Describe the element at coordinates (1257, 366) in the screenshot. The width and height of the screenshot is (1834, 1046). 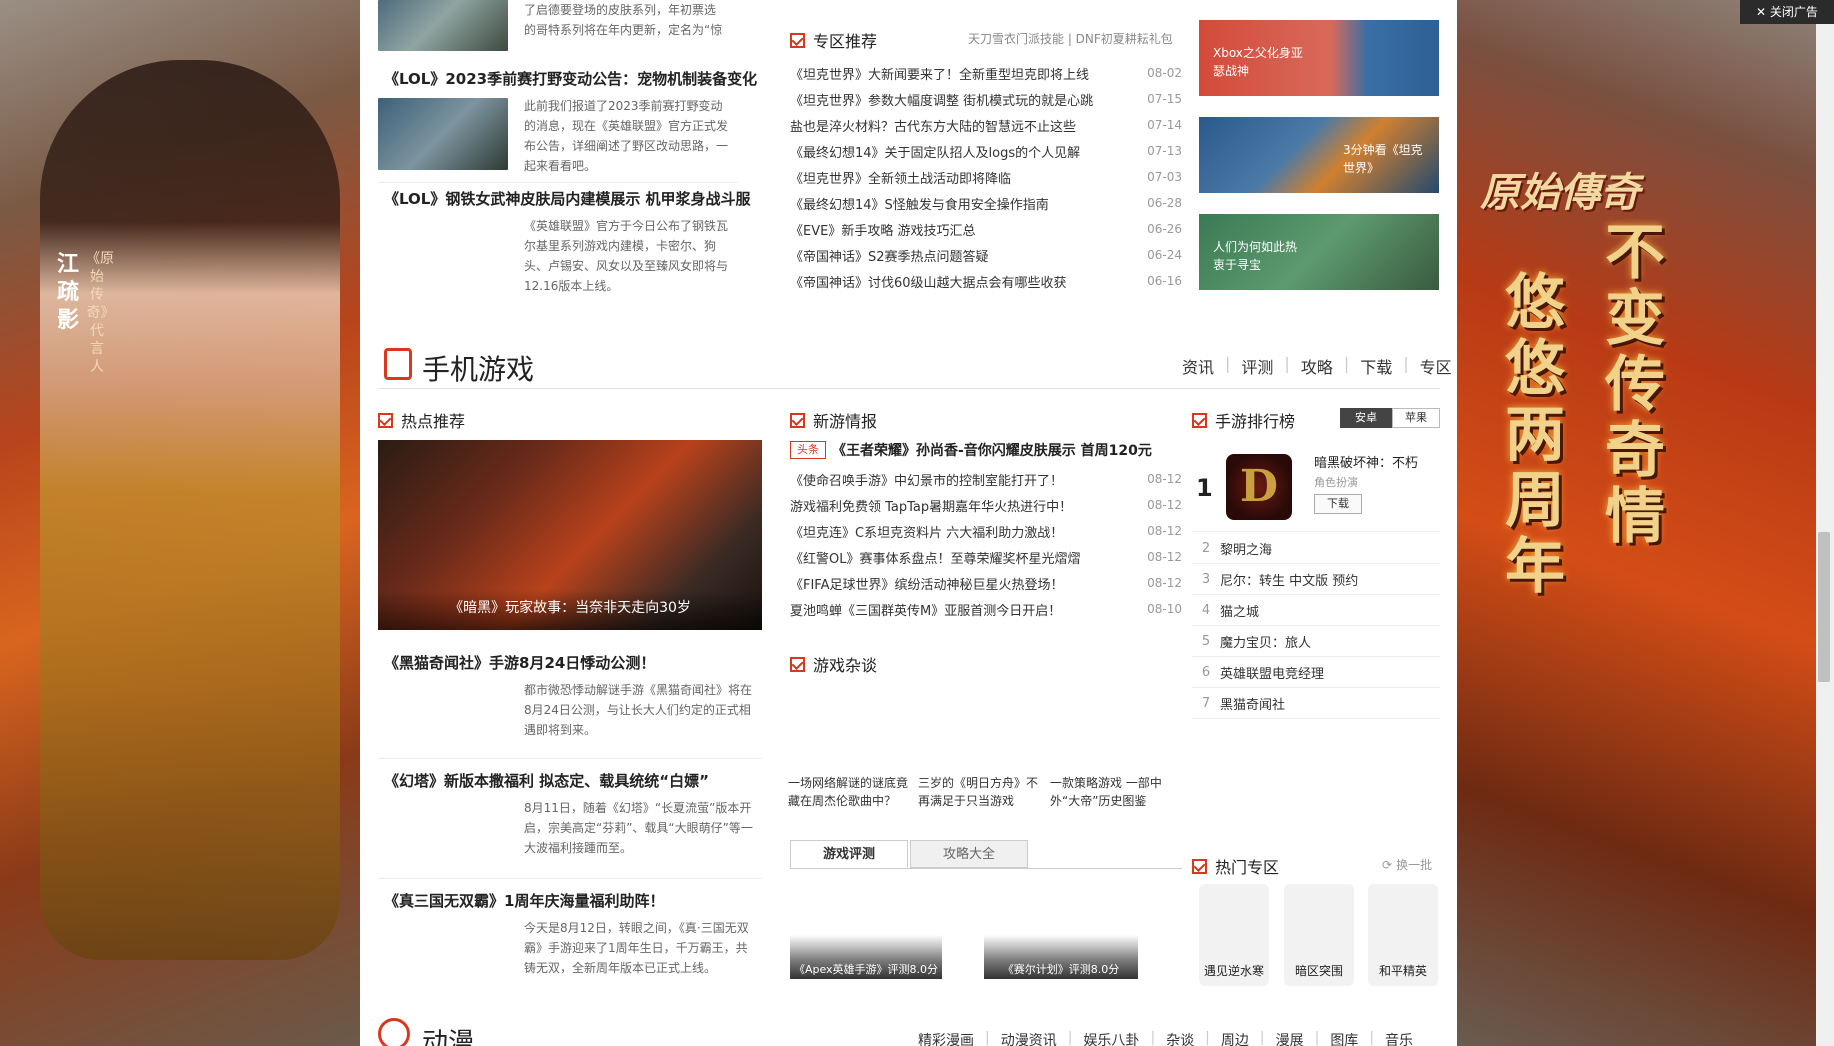
I see `mobile-nav-link: 评测` at that location.